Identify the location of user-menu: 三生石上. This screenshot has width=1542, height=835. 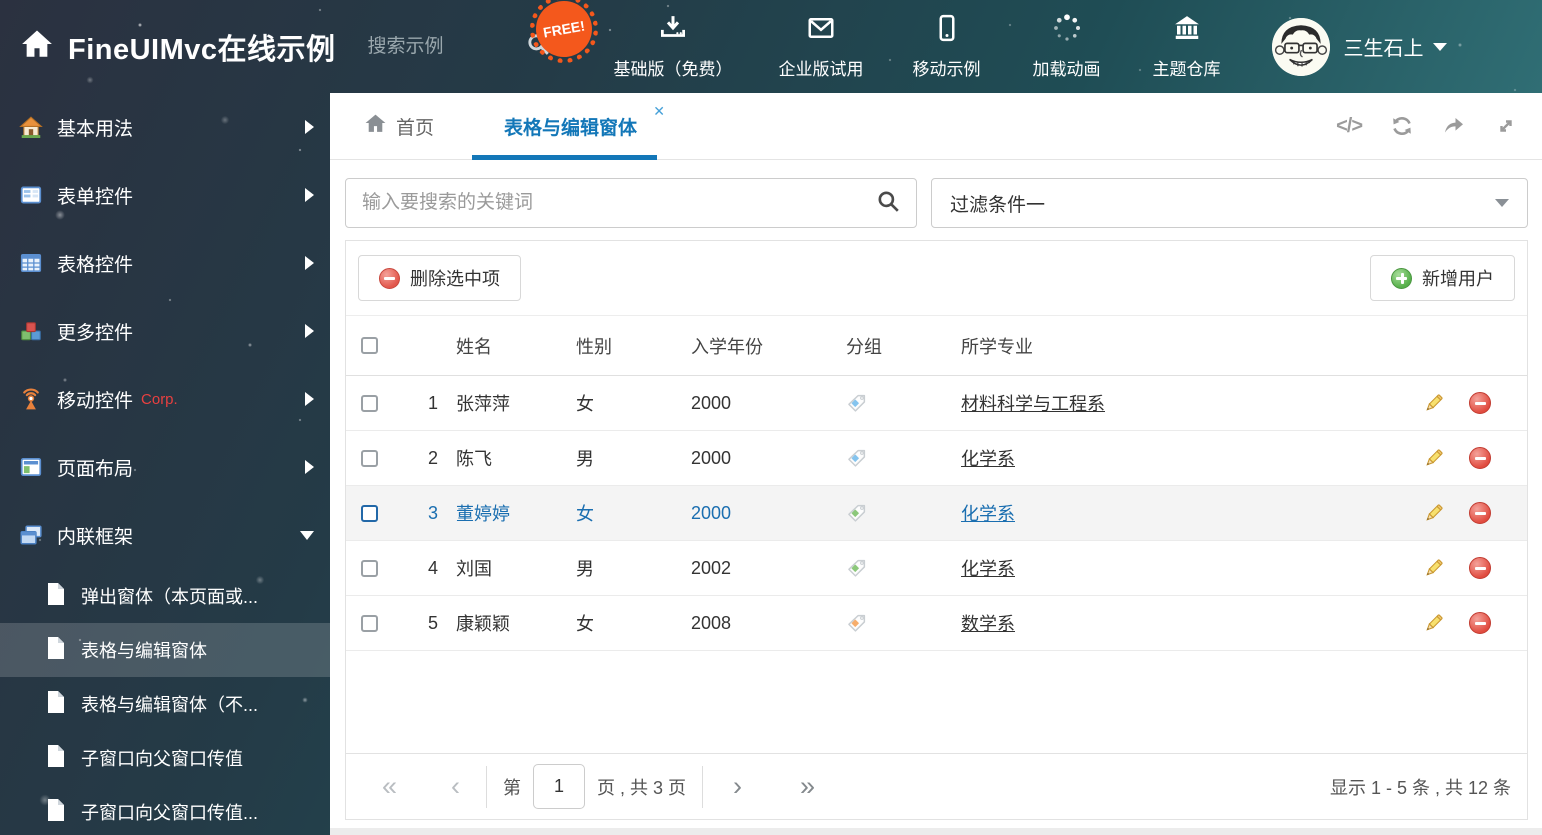
(1359, 46).